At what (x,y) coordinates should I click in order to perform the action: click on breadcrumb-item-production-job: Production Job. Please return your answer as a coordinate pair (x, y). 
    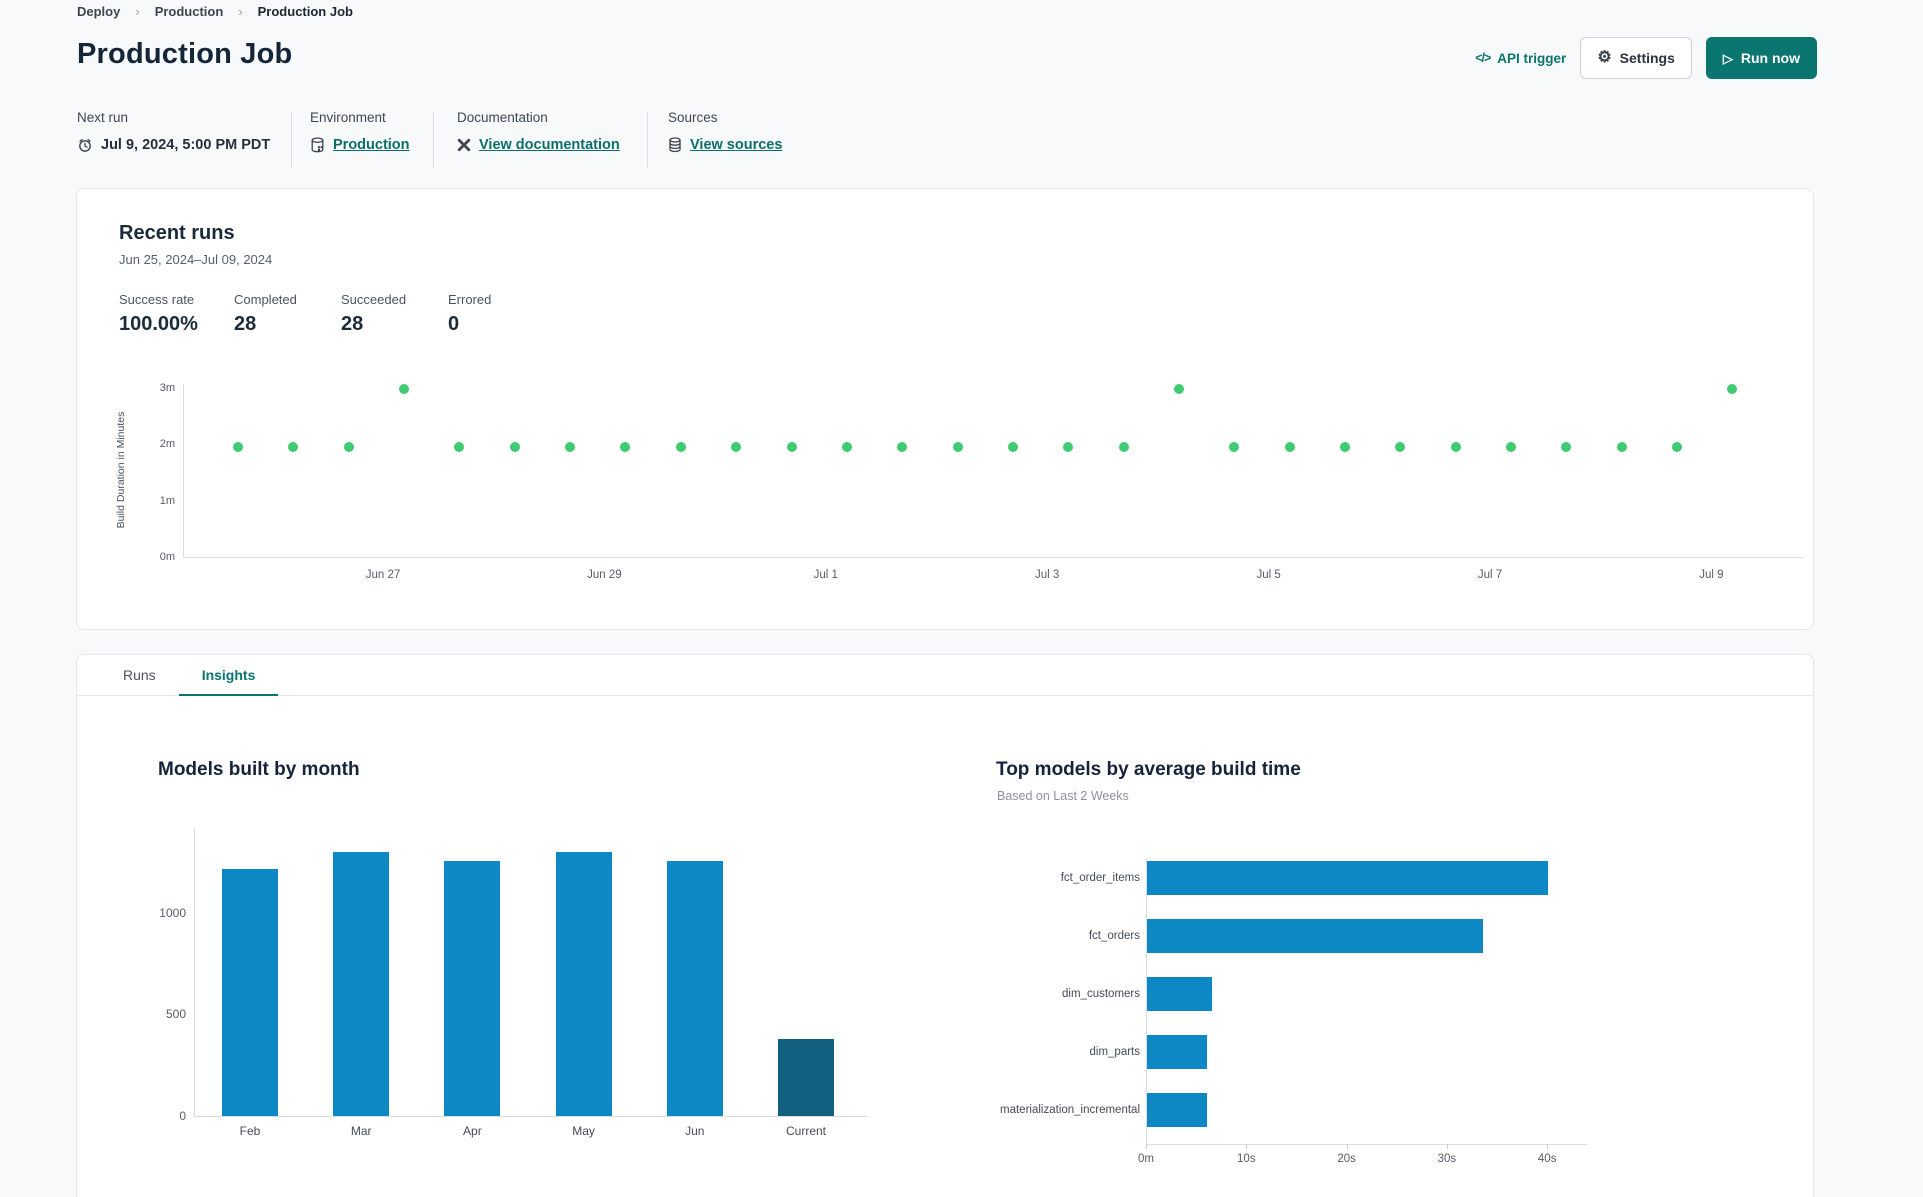
    Looking at the image, I should click on (305, 11).